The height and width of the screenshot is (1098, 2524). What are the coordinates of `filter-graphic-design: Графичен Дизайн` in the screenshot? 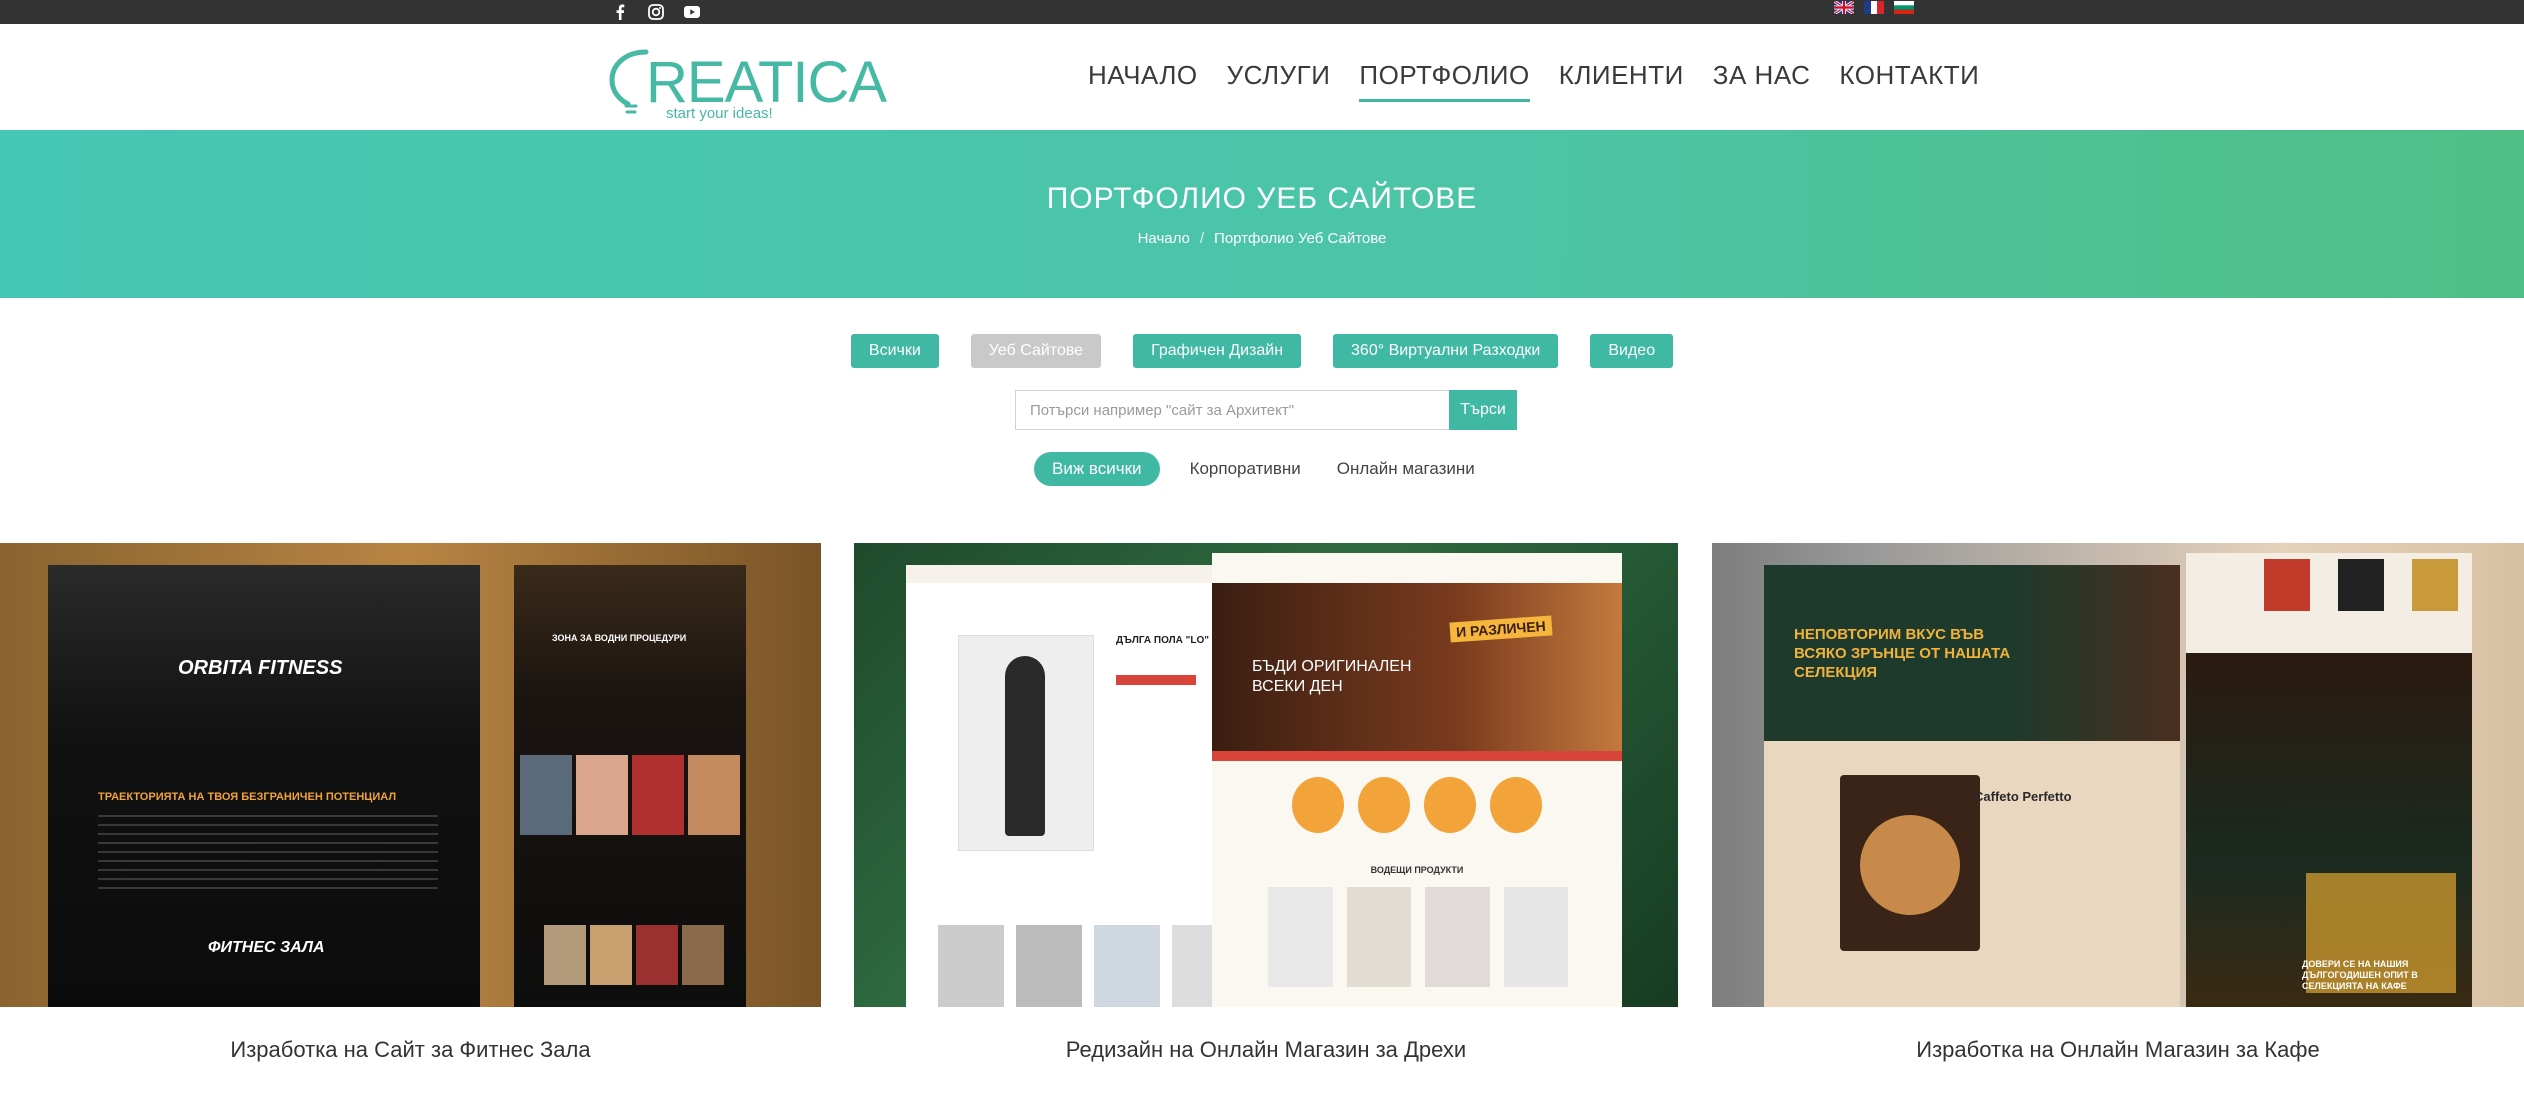 It's located at (1217, 351).